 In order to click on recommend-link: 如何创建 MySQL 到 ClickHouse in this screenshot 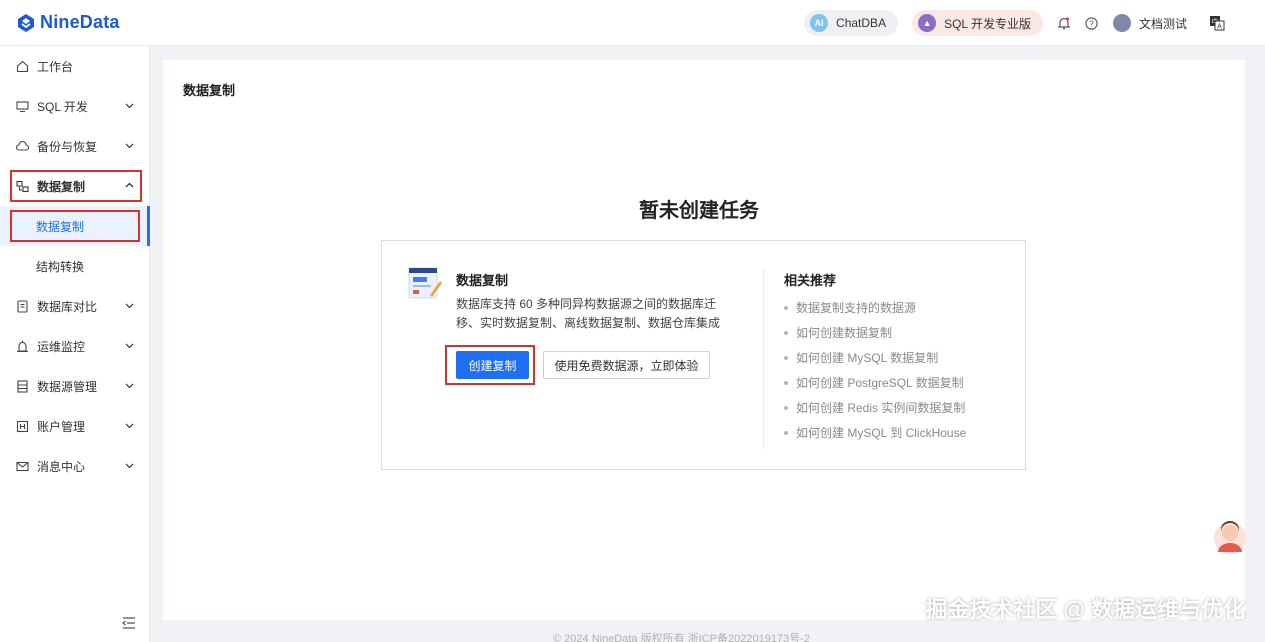, I will do `click(875, 432)`.